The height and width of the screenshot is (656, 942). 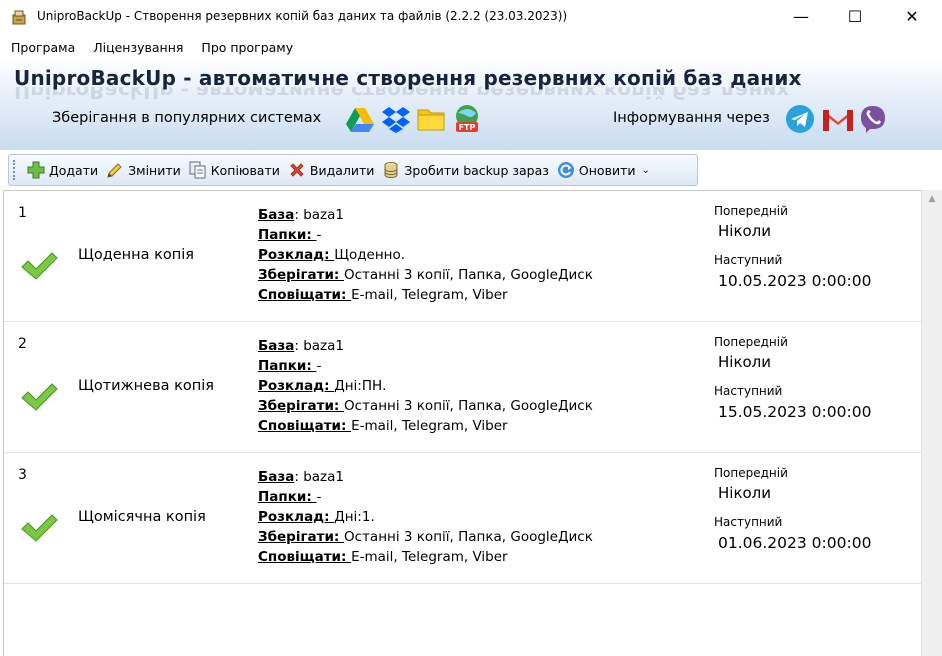 What do you see at coordinates (931, 423) in the screenshot?
I see `vertical-scrollbar: ▲` at bounding box center [931, 423].